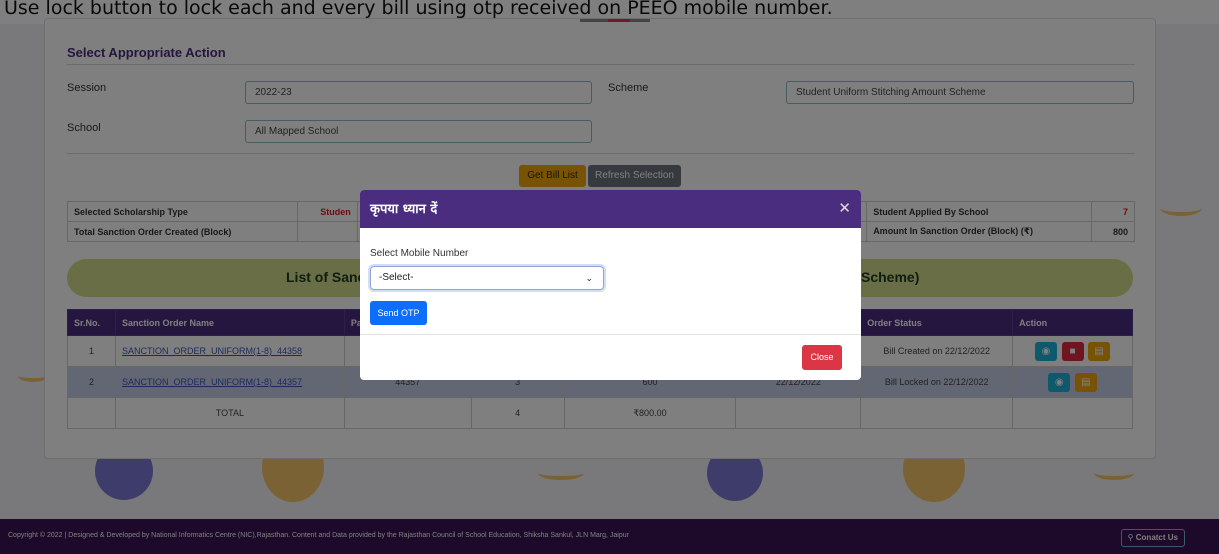 This screenshot has width=1219, height=554. Describe the element at coordinates (419, 253) in the screenshot. I see `mobile-number-label: Select Mobile Number` at that location.